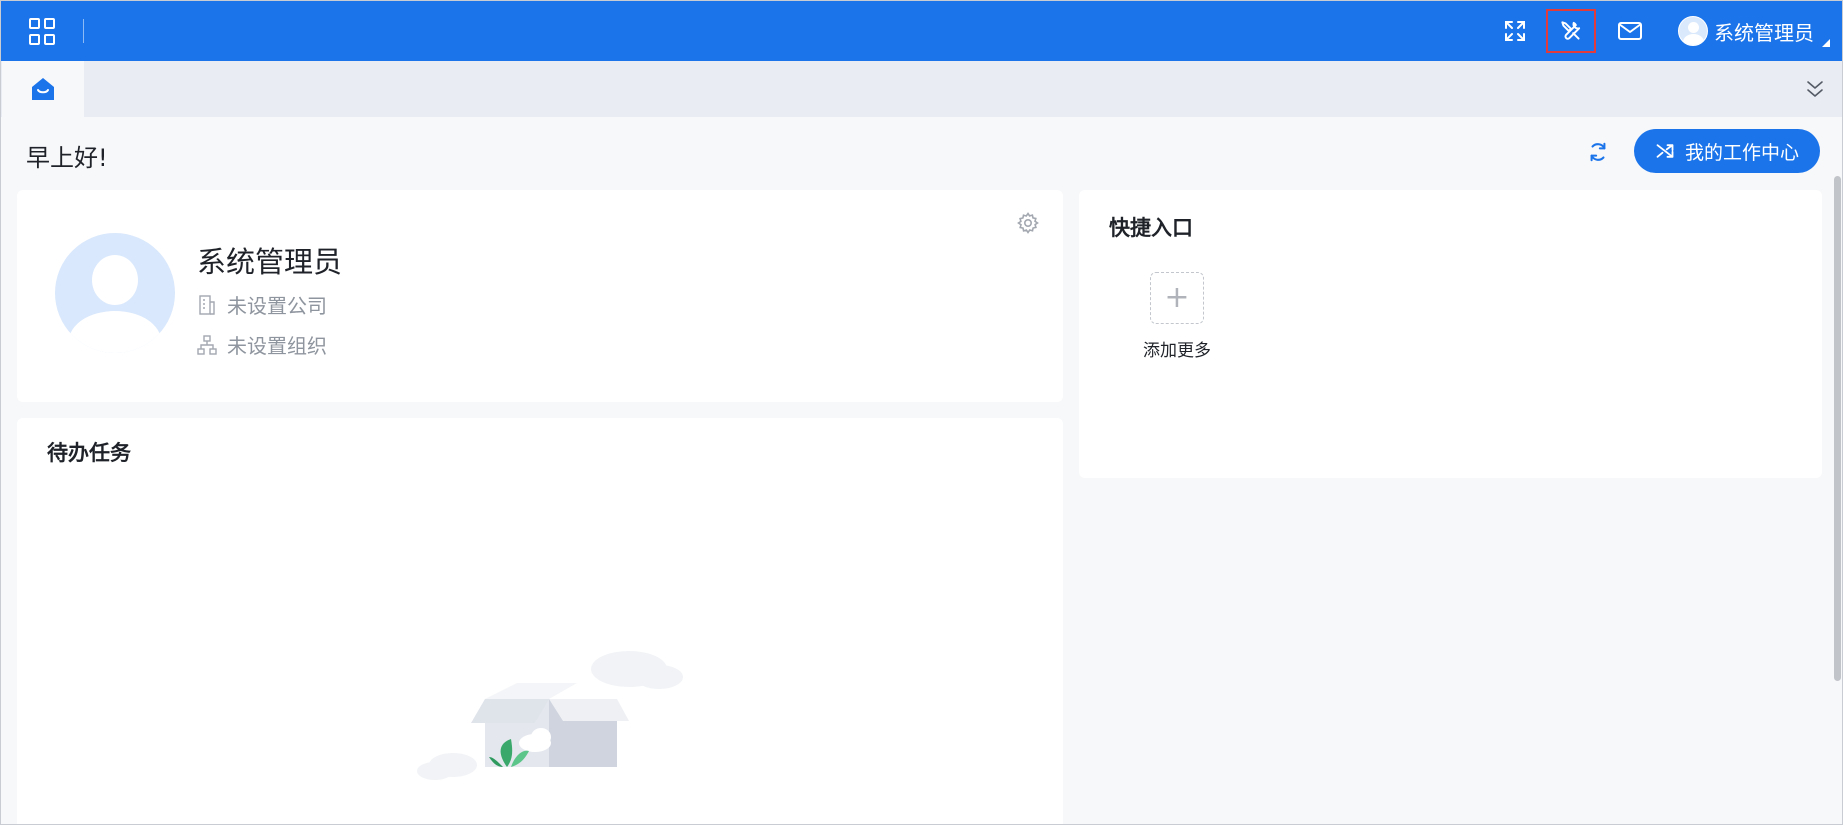 This screenshot has height=825, width=1843. Describe the element at coordinates (1764, 32) in the screenshot. I see `header-user-name: 系统管理员` at that location.